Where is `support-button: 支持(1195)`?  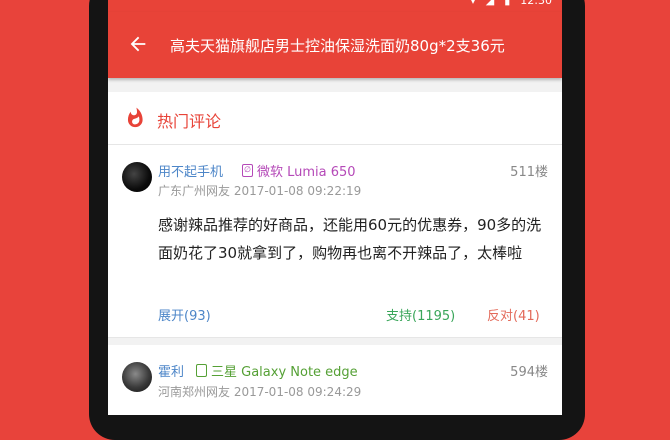 support-button: 支持(1195) is located at coordinates (420, 314).